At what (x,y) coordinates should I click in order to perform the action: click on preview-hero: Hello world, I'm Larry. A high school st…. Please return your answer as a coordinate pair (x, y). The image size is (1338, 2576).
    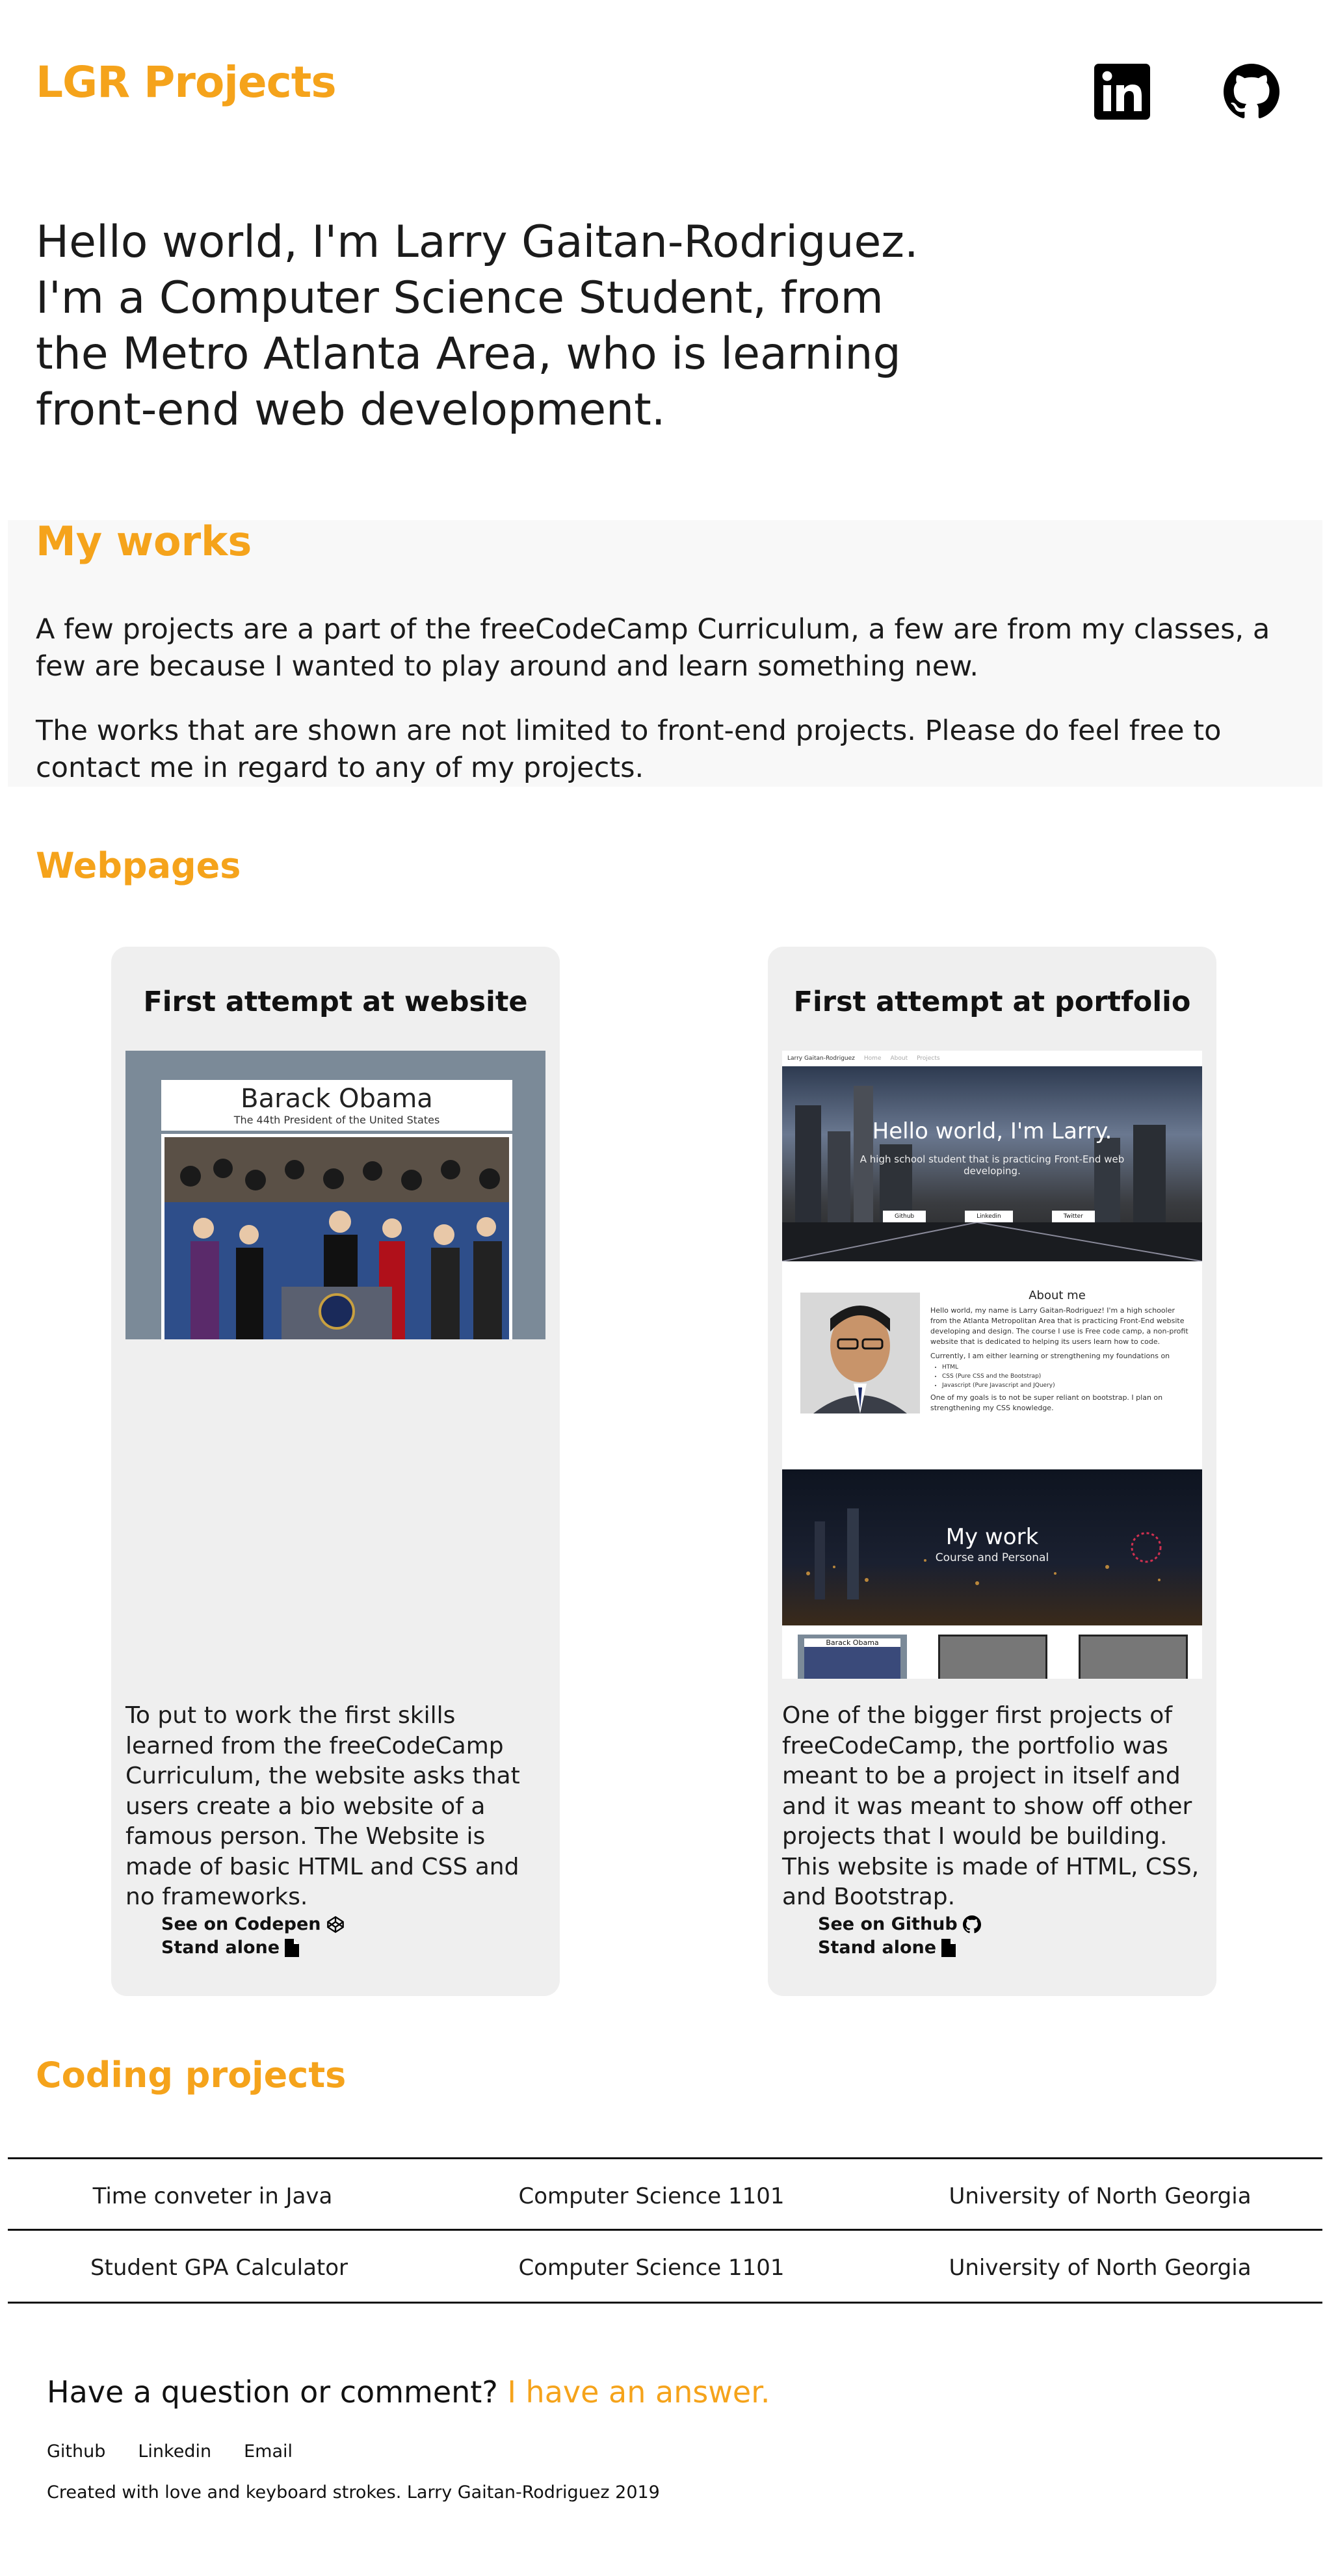
    Looking at the image, I should click on (992, 1163).